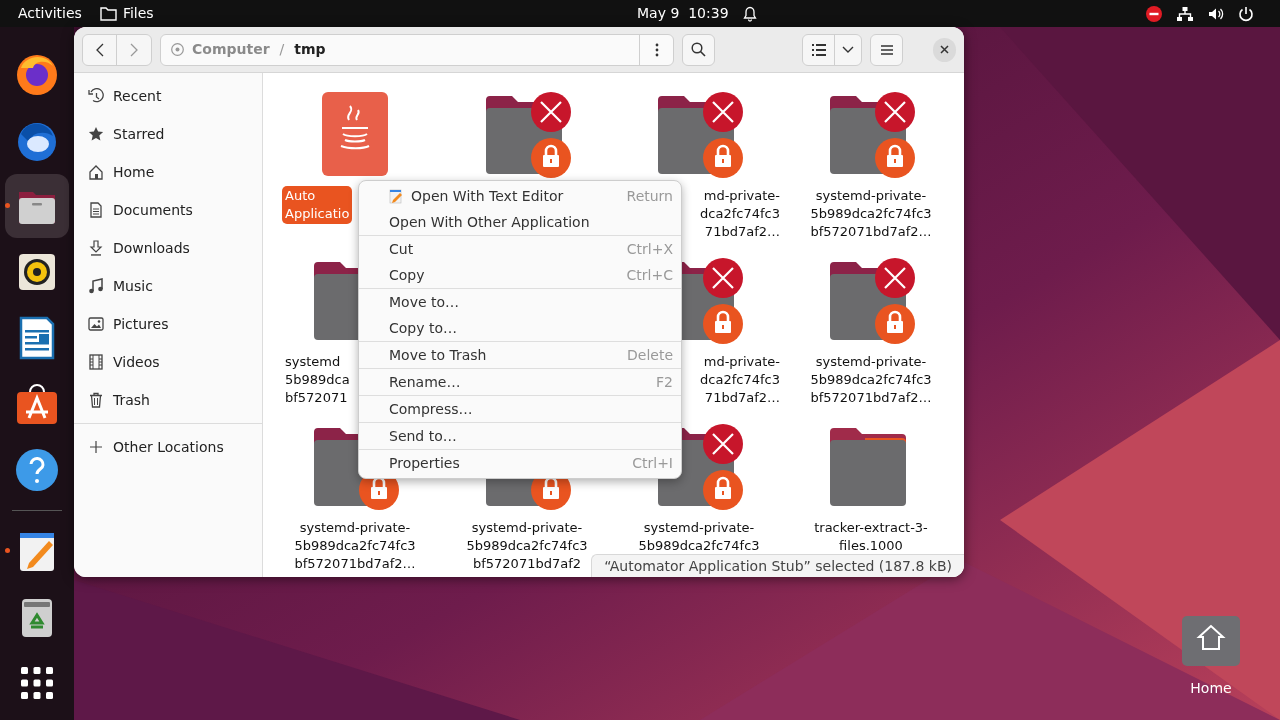  Describe the element at coordinates (650, 355) in the screenshot. I see `shortcut-label: Delete` at that location.